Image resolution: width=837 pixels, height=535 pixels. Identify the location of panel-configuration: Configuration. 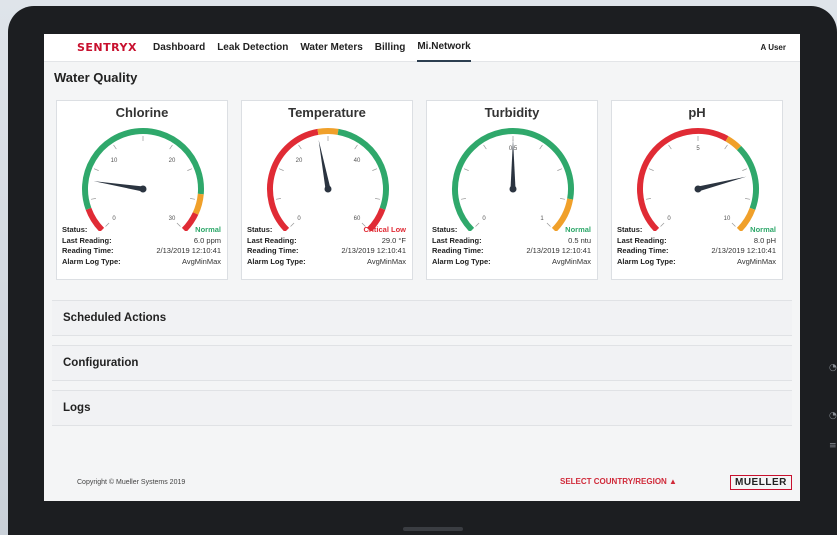
(422, 363).